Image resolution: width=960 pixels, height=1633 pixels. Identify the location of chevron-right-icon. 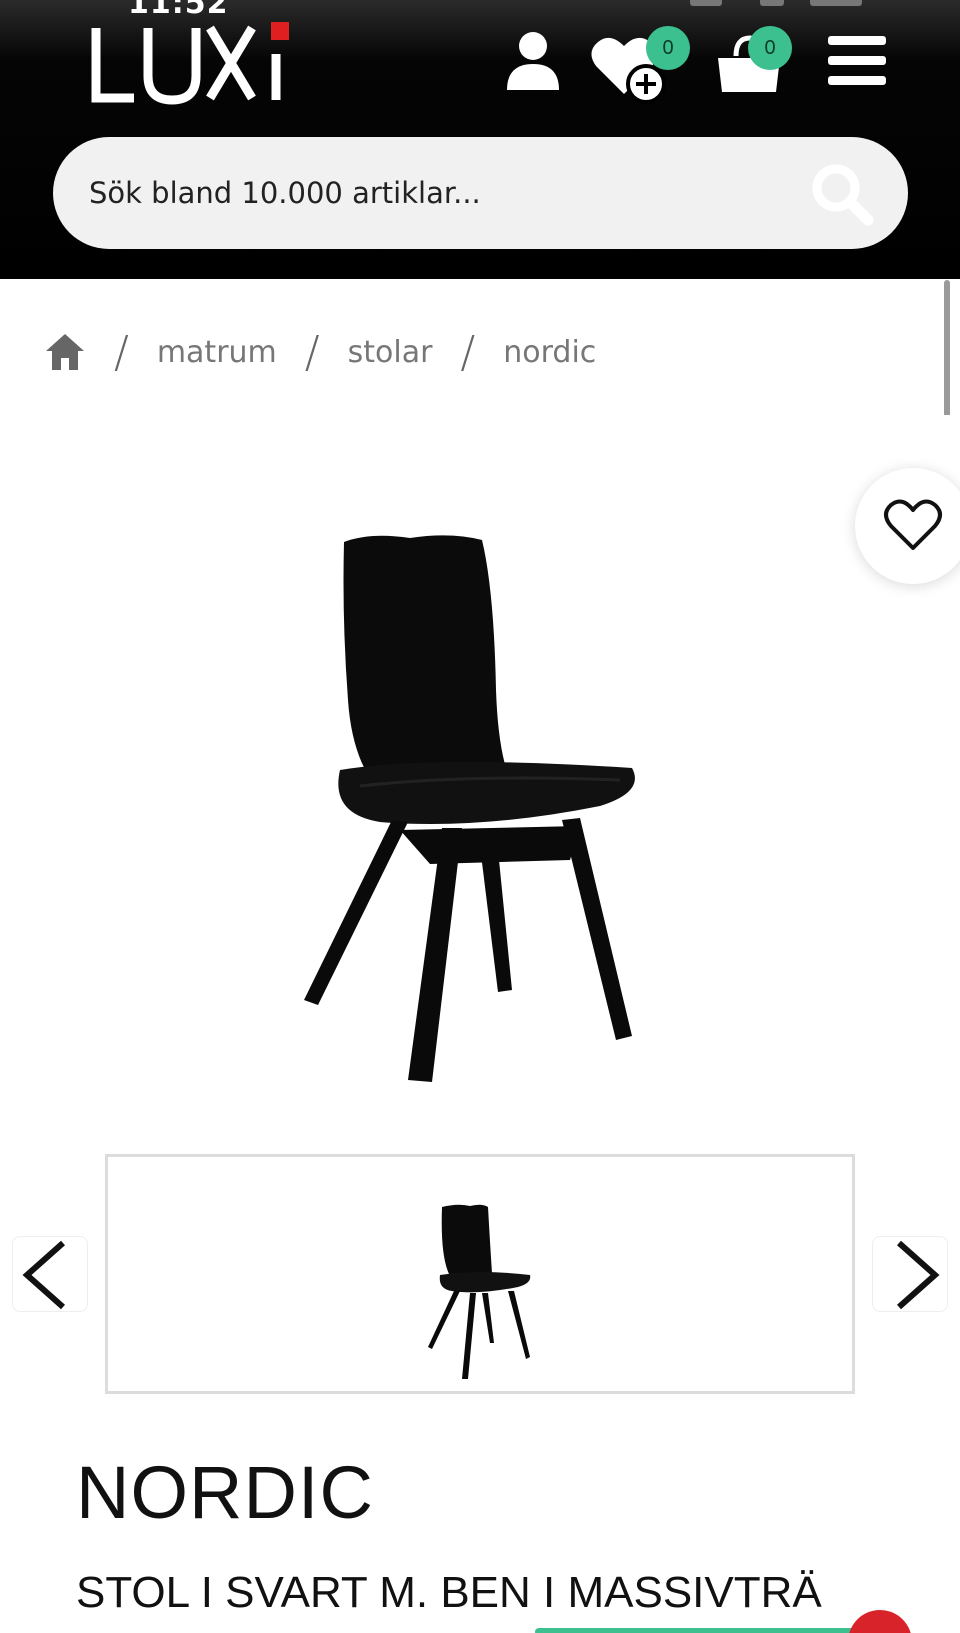
(918, 1275).